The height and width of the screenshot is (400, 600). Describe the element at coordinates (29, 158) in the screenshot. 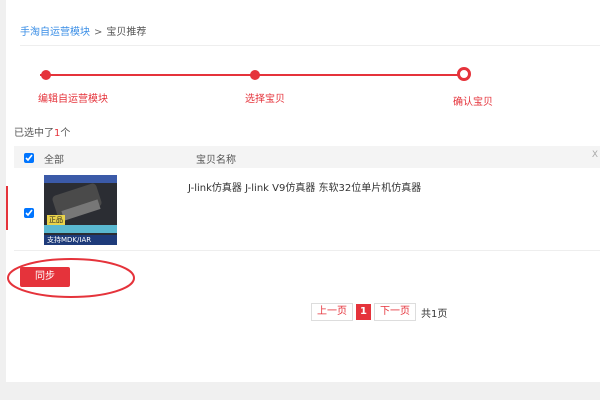

I see `select-all-checkbox` at that location.